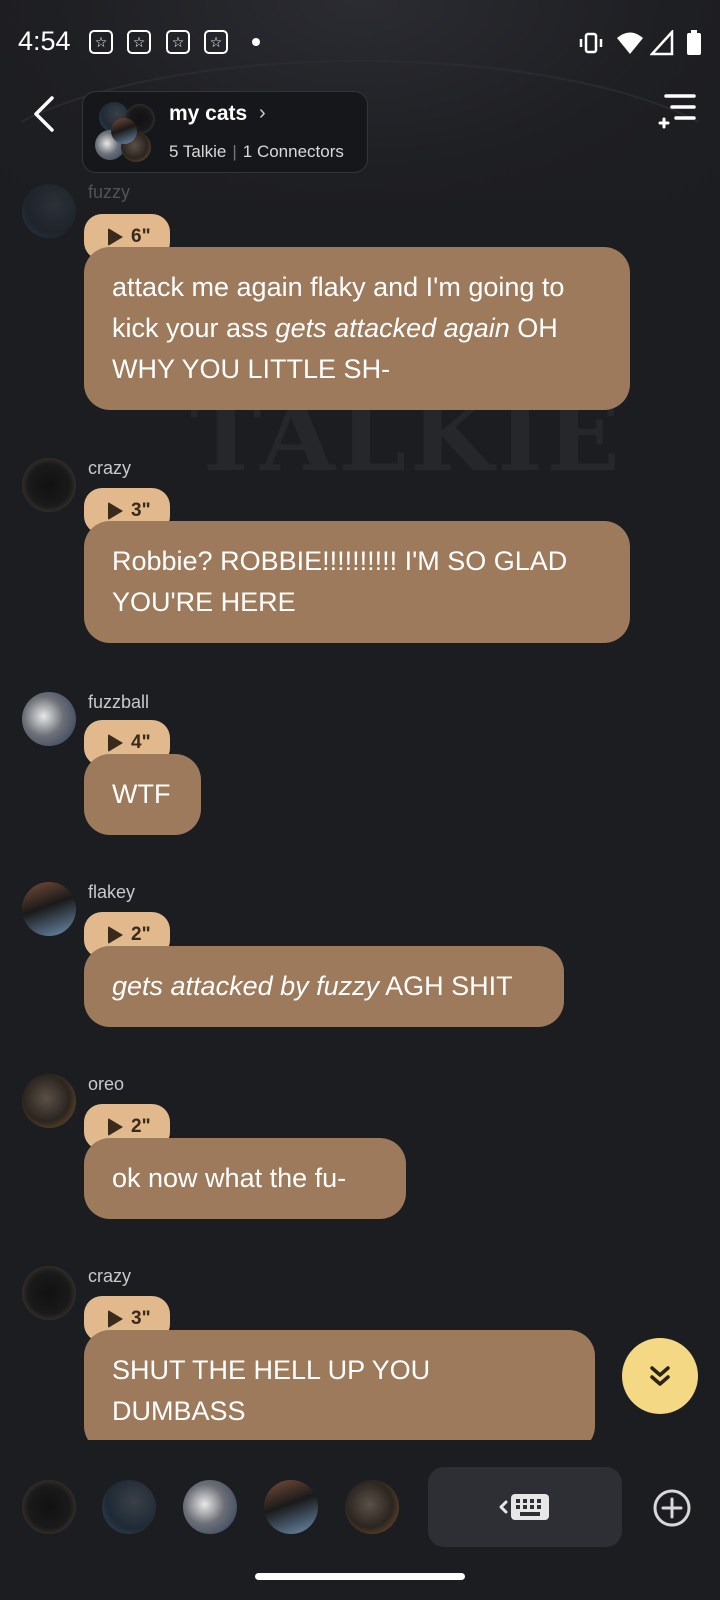 This screenshot has width=720, height=1600. I want to click on member-avatar-crazy, so click(49, 1507).